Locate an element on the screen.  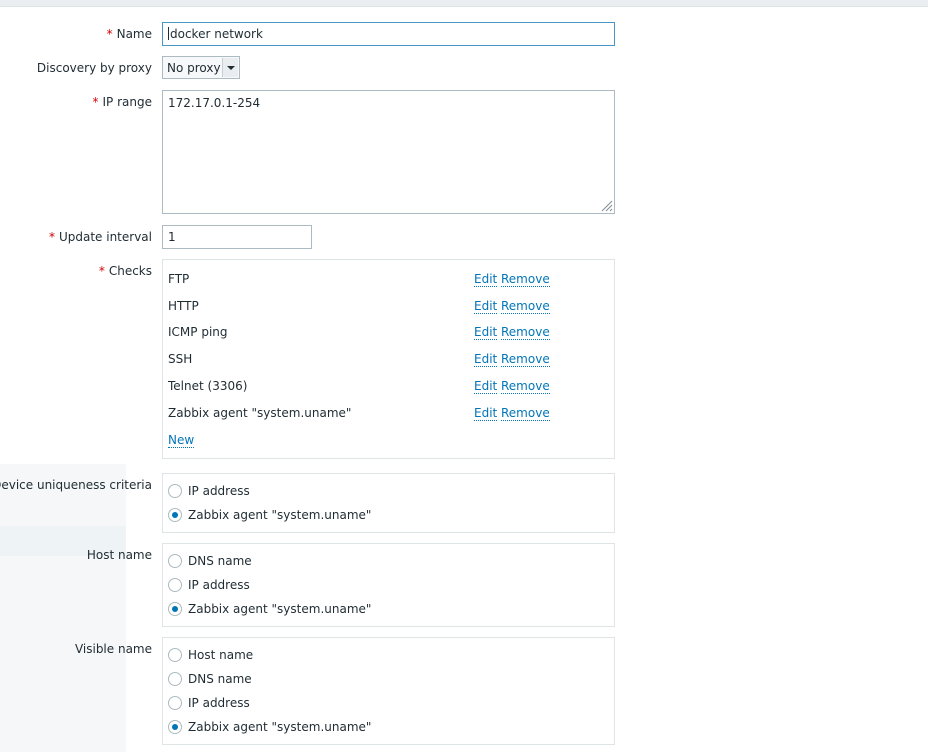
proxy-label: Discovery by proxy is located at coordinates (94, 68).